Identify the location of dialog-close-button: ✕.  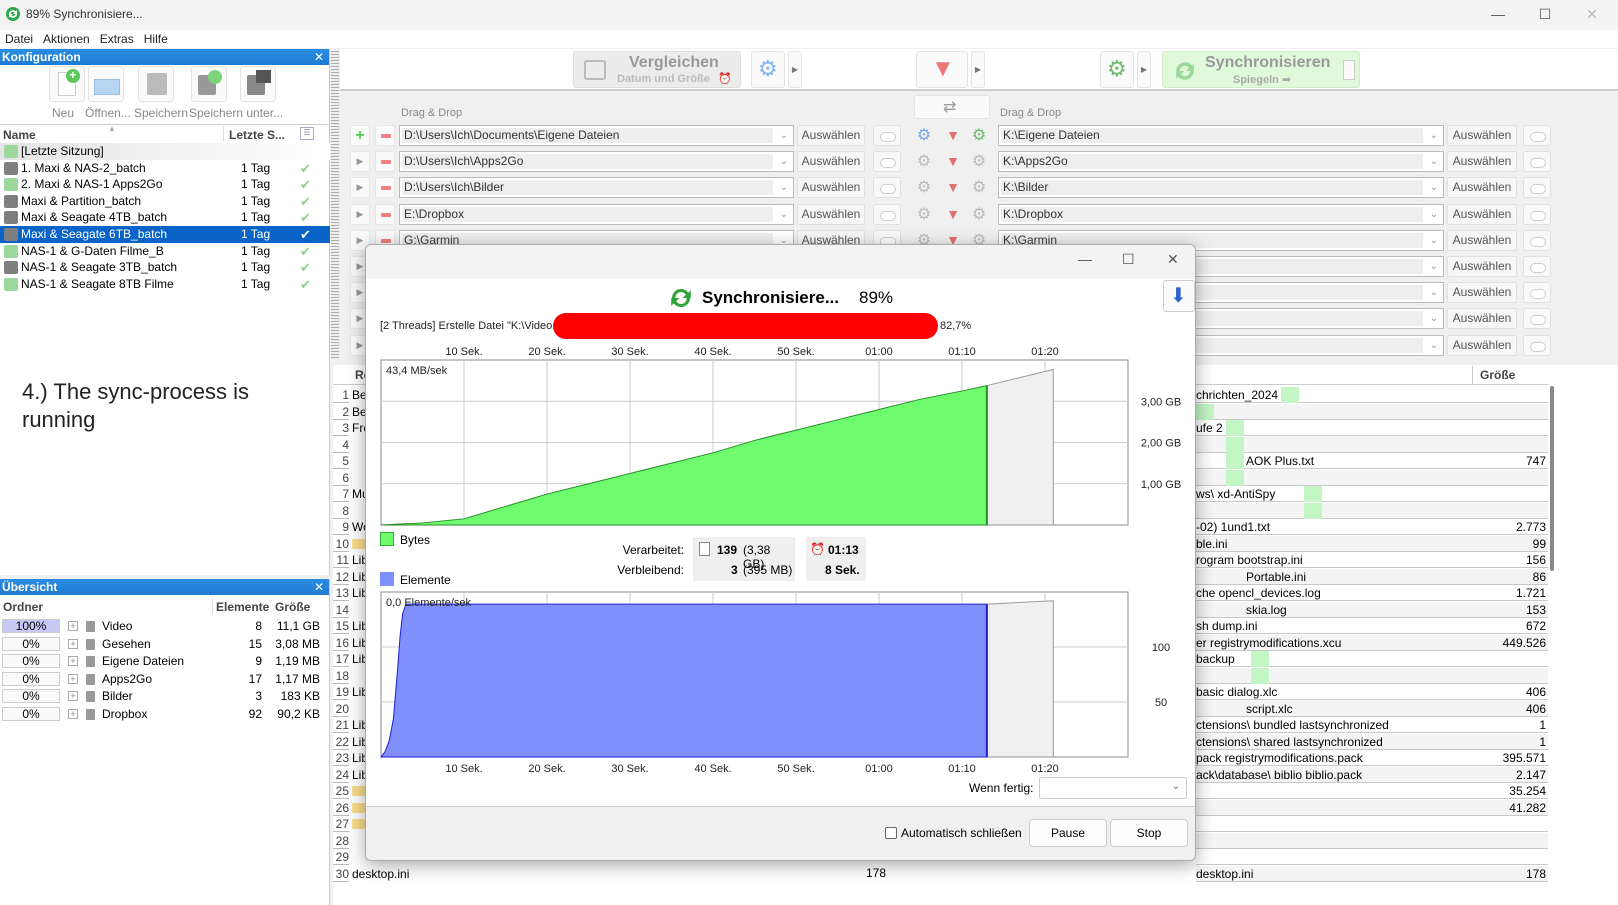
(1173, 259).